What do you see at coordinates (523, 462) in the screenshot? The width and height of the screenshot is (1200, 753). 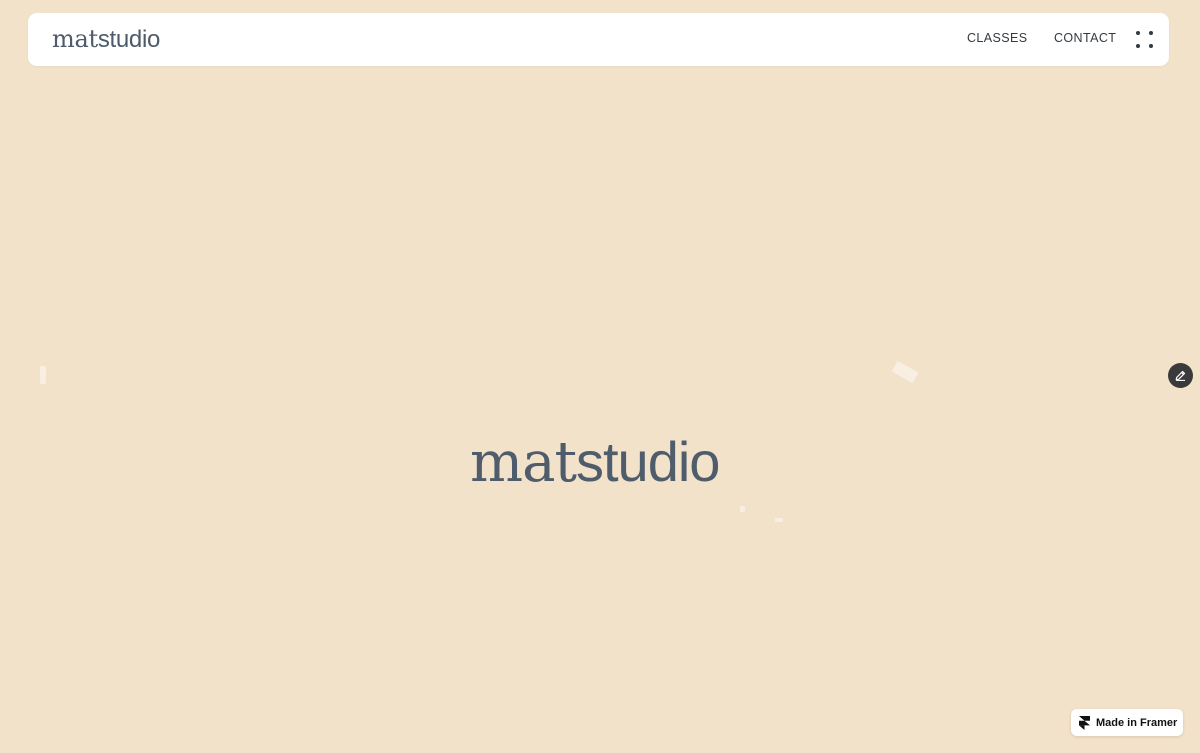 I see `hero-logo-mat-text: mat` at bounding box center [523, 462].